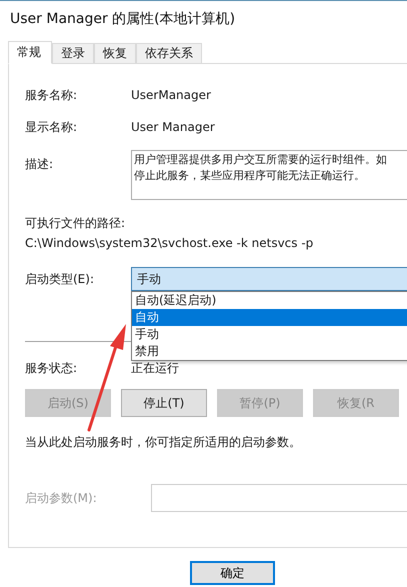  Describe the element at coordinates (123, 19) in the screenshot. I see `window-title: User Manager 的属性(本地计算机)` at that location.